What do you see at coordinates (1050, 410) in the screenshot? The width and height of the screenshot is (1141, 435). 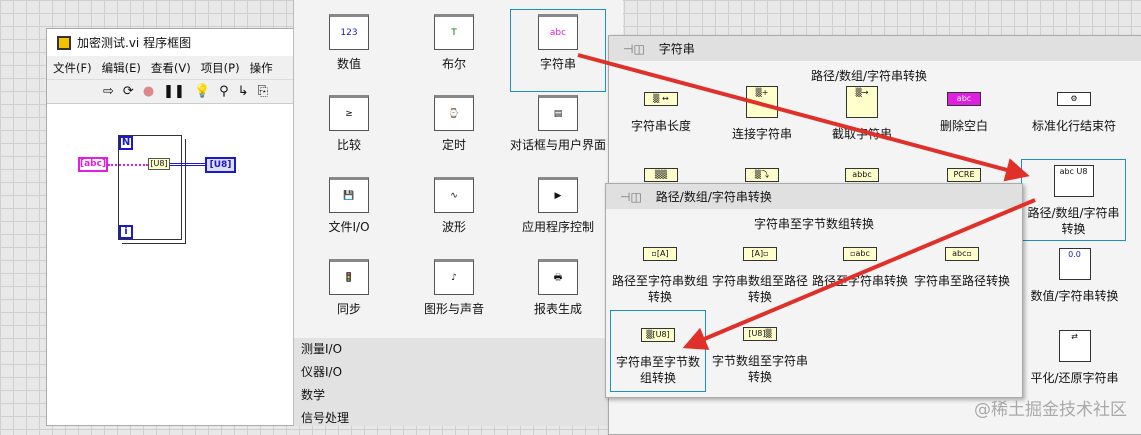 I see `watermark: @稀土掘金技术社区` at bounding box center [1050, 410].